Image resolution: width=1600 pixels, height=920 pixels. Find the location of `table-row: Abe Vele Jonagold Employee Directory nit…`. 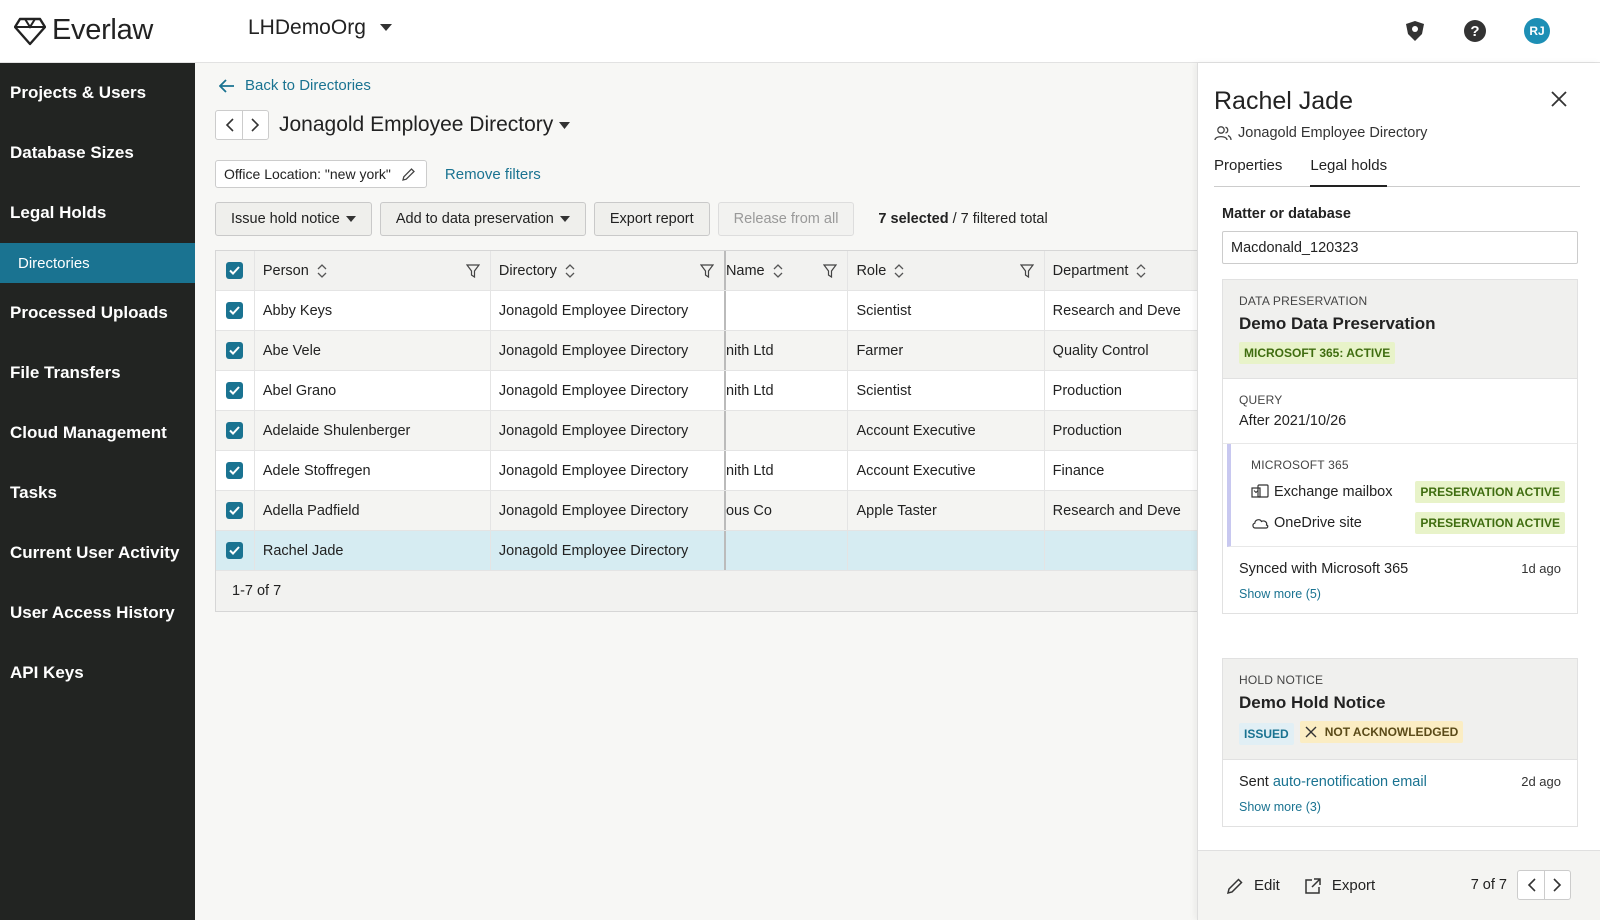

table-row: Abe Vele Jonagold Employee Directory nit… is located at coordinates (706, 351).